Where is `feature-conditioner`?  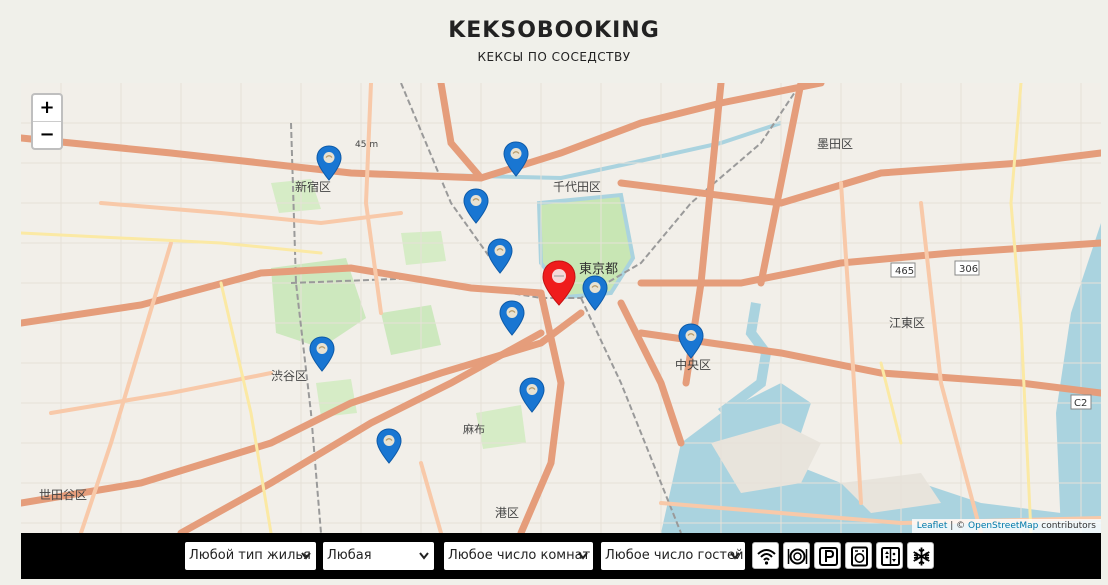 feature-conditioner is located at coordinates (920, 555).